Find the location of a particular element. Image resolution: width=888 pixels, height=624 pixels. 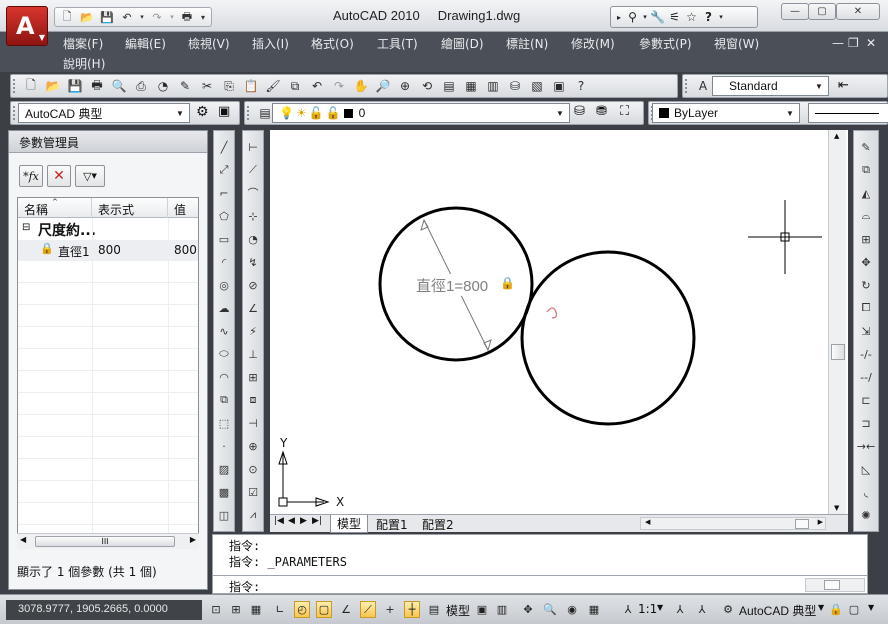

tab-prev-icon: ◀ is located at coordinates (291, 521).